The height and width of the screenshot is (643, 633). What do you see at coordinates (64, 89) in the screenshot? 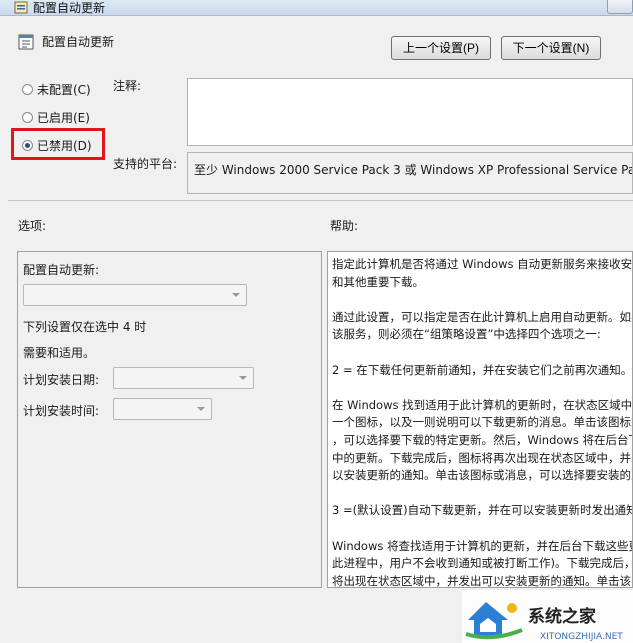
I see `radio-label: 未配置(C)` at bounding box center [64, 89].